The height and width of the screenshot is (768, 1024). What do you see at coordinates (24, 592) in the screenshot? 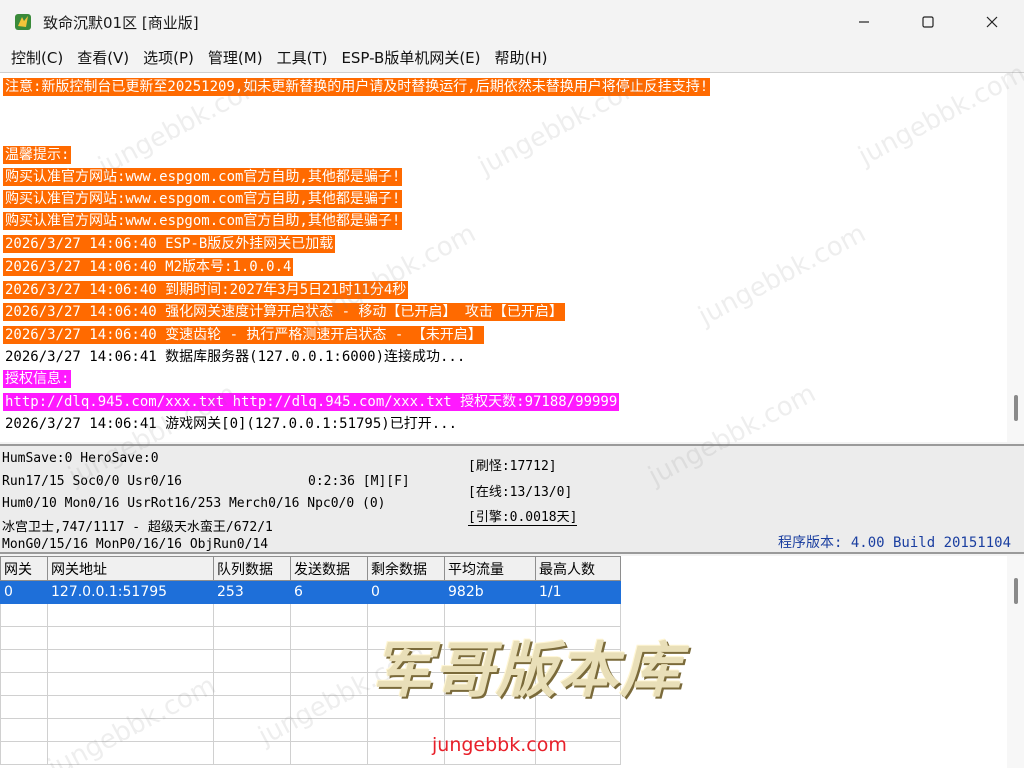
I see `cell-gateway: 0` at bounding box center [24, 592].